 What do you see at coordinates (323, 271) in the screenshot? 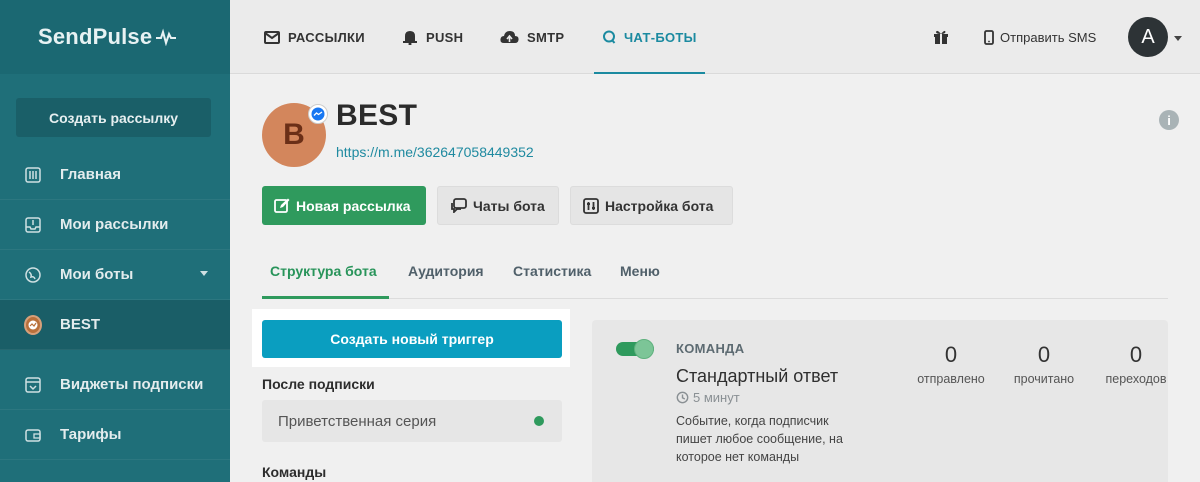
I see `tab-bot-structure: Структура бота` at bounding box center [323, 271].